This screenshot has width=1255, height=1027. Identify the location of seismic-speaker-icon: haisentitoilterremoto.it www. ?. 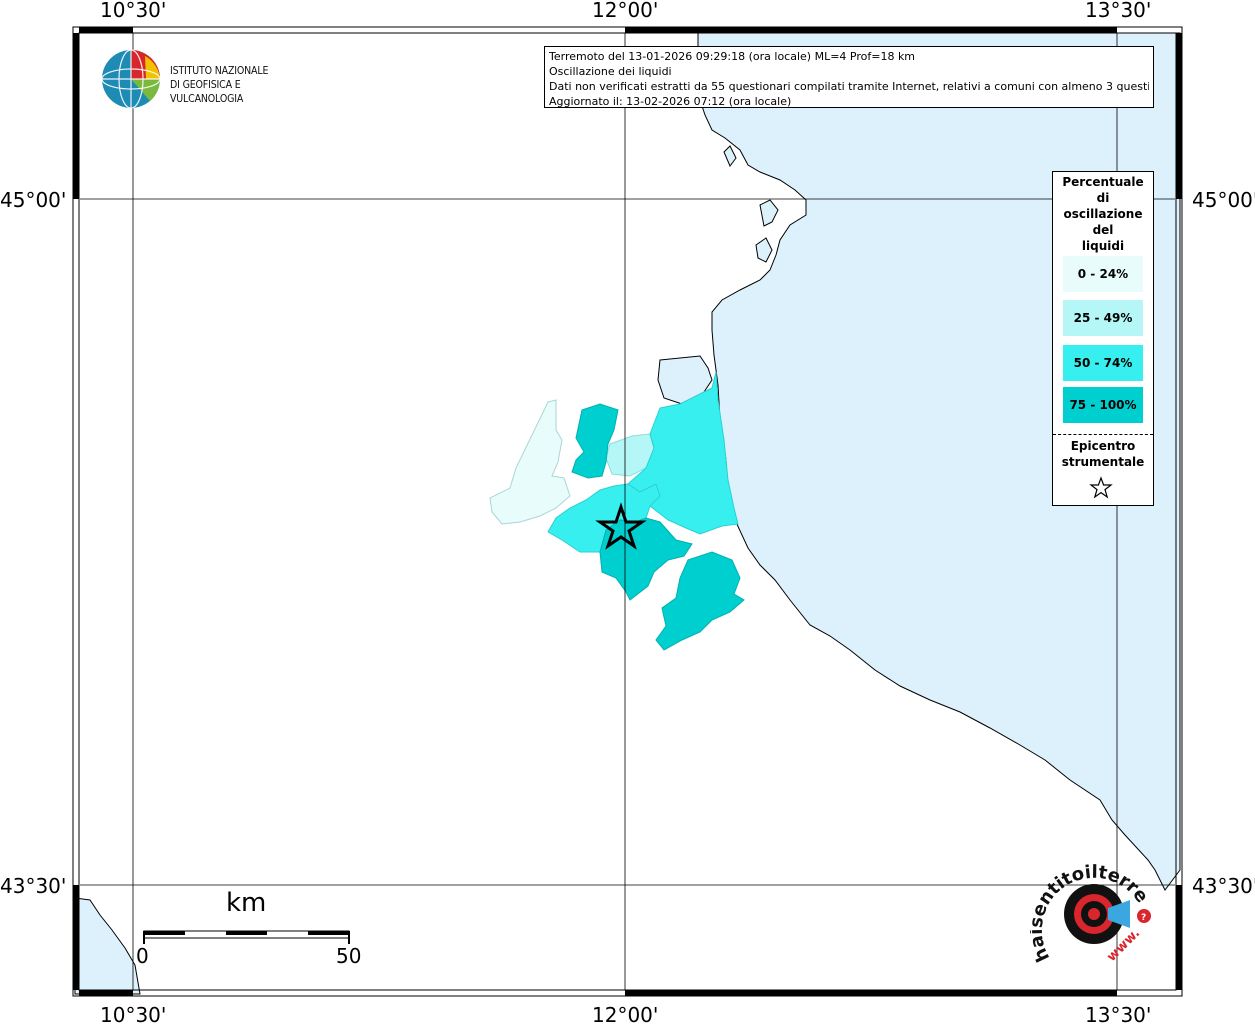
(1087, 905).